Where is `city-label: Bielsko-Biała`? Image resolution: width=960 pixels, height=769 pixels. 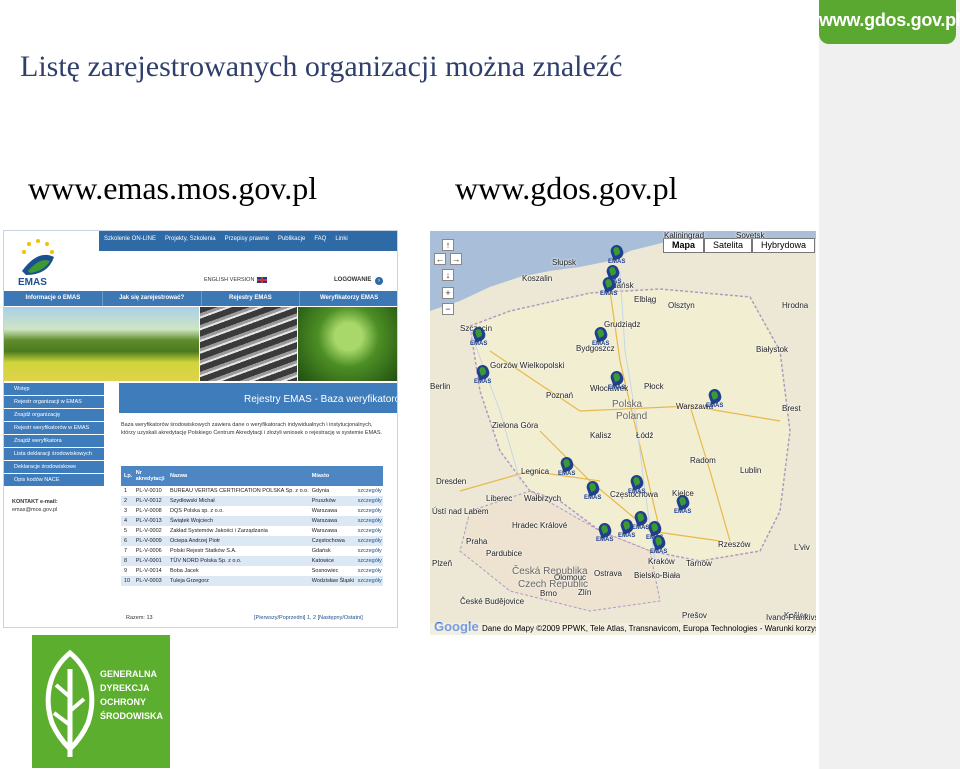
city-label: Bielsko-Biała is located at coordinates (657, 575).